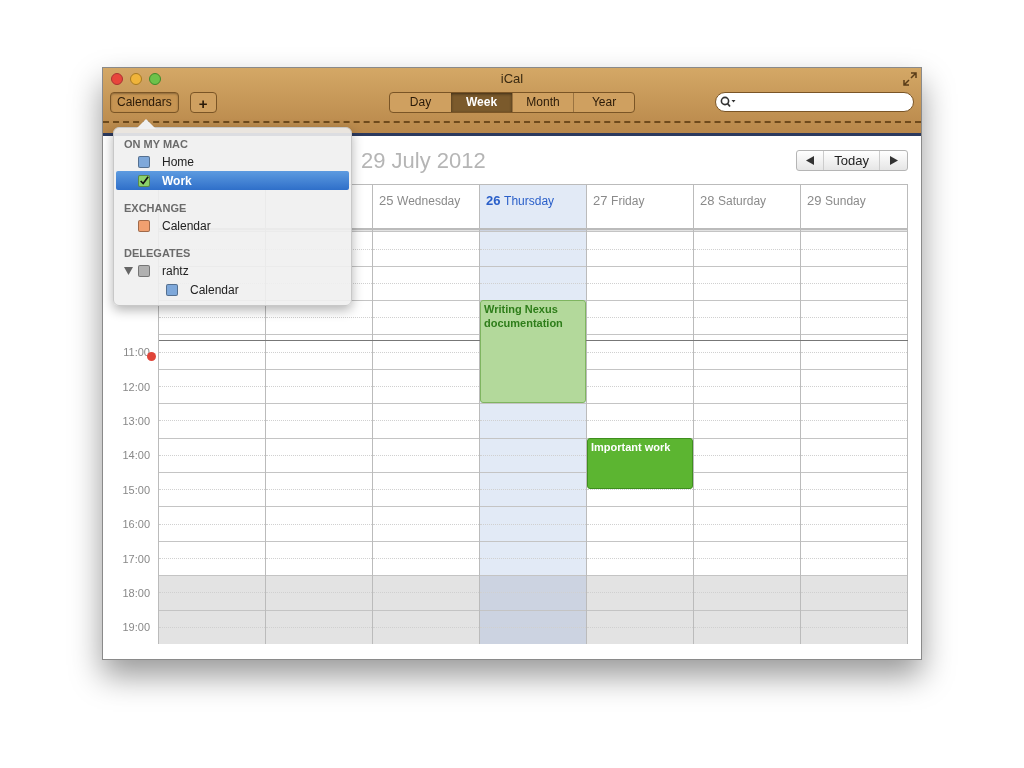 The height and width of the screenshot is (768, 1024). Describe the element at coordinates (420, 201) in the screenshot. I see `day-header: 25 Wednesday` at that location.